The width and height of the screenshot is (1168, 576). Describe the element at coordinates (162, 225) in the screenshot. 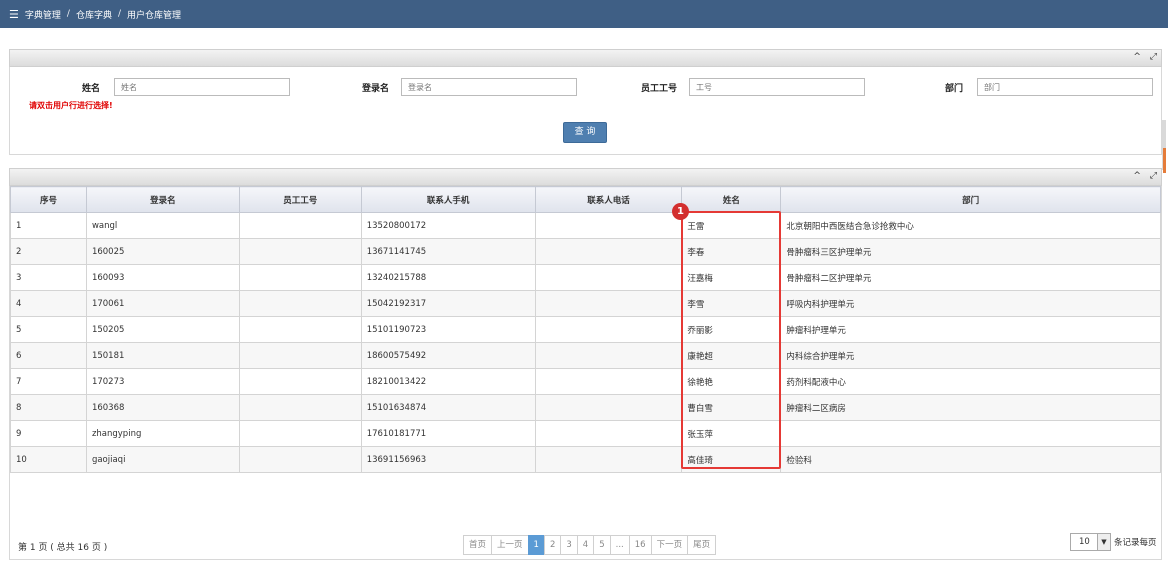

I see `cell-login: wangl` at that location.